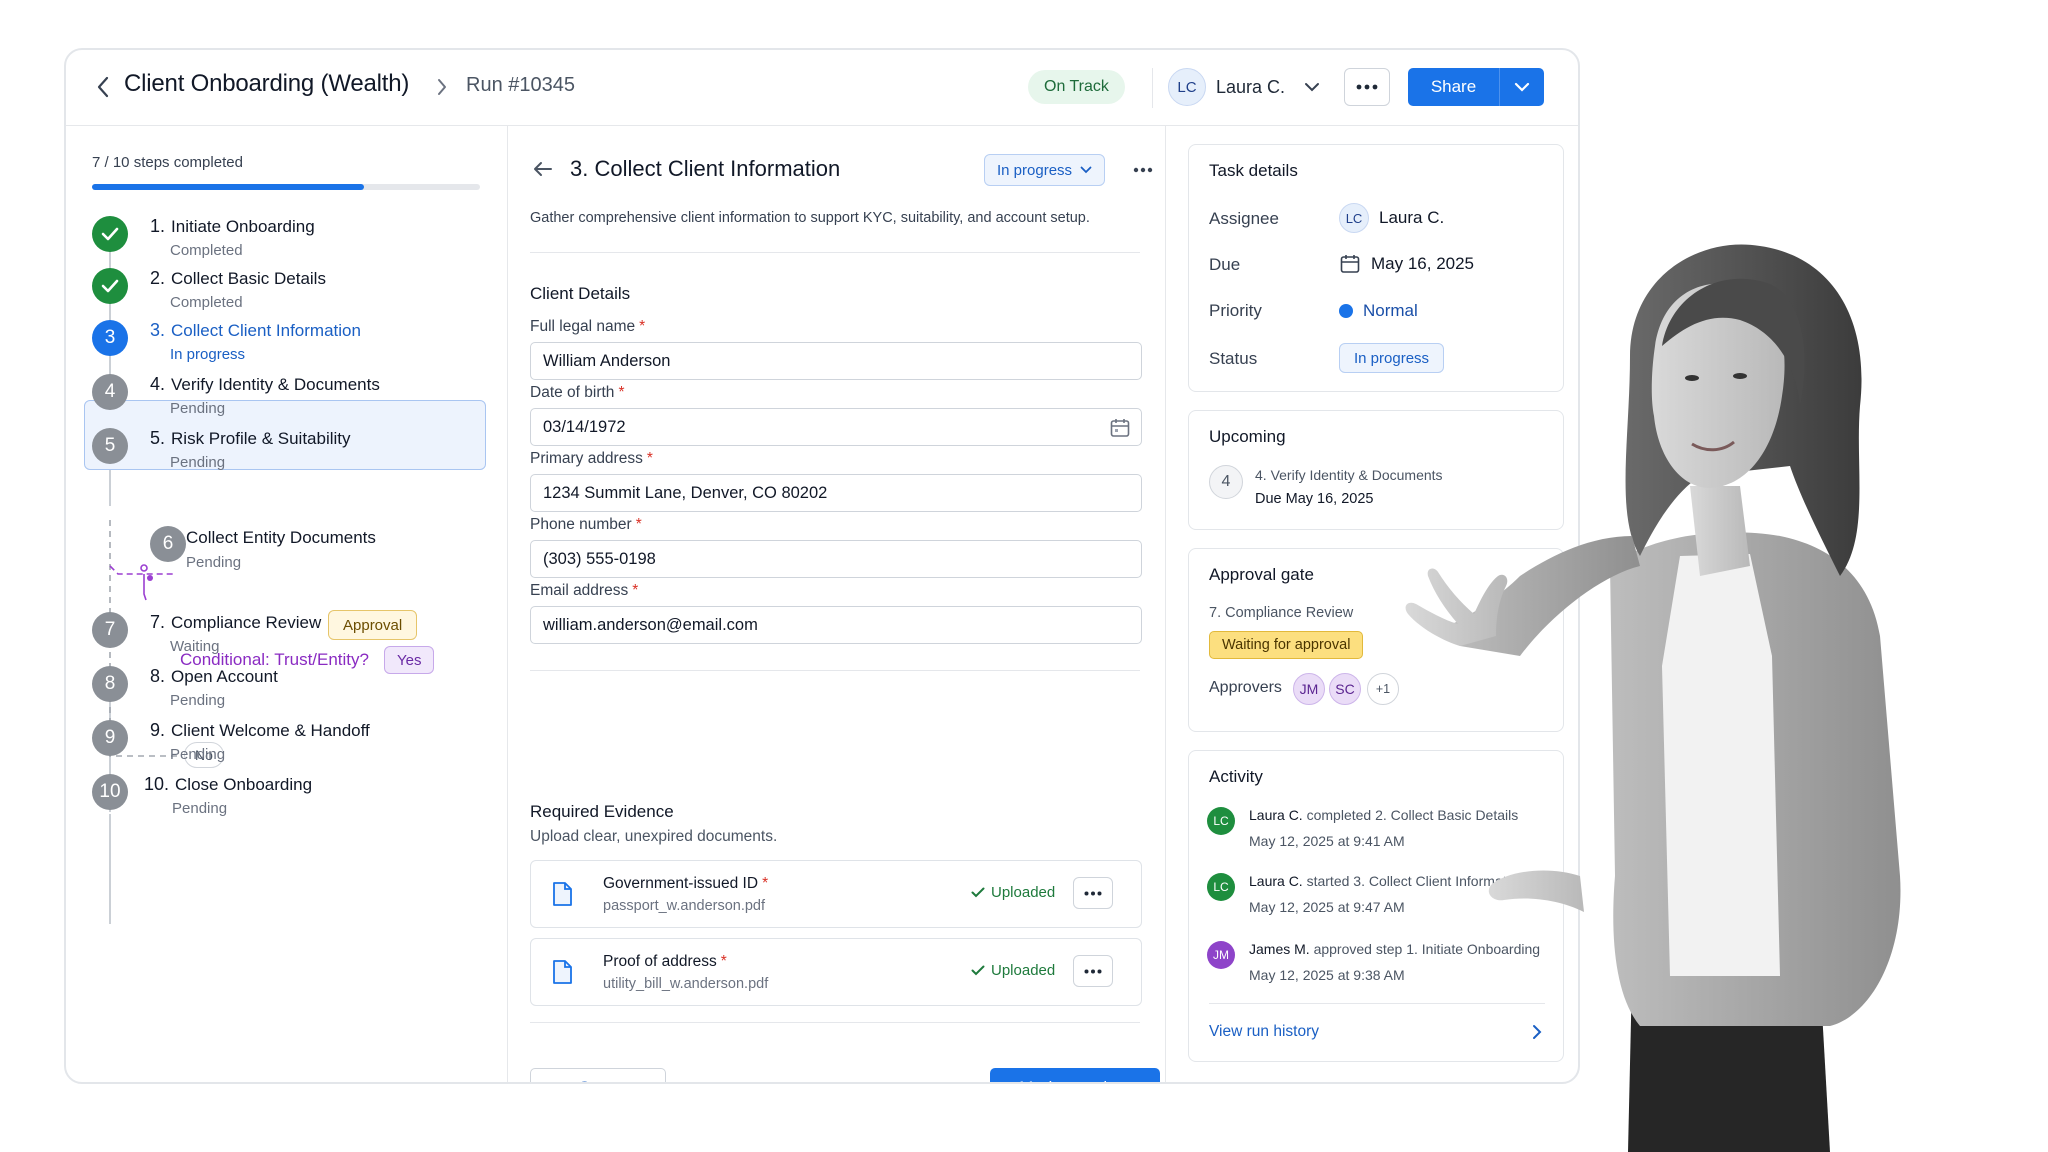 The height and width of the screenshot is (1152, 2048). I want to click on user-name: Laura C., so click(1251, 86).